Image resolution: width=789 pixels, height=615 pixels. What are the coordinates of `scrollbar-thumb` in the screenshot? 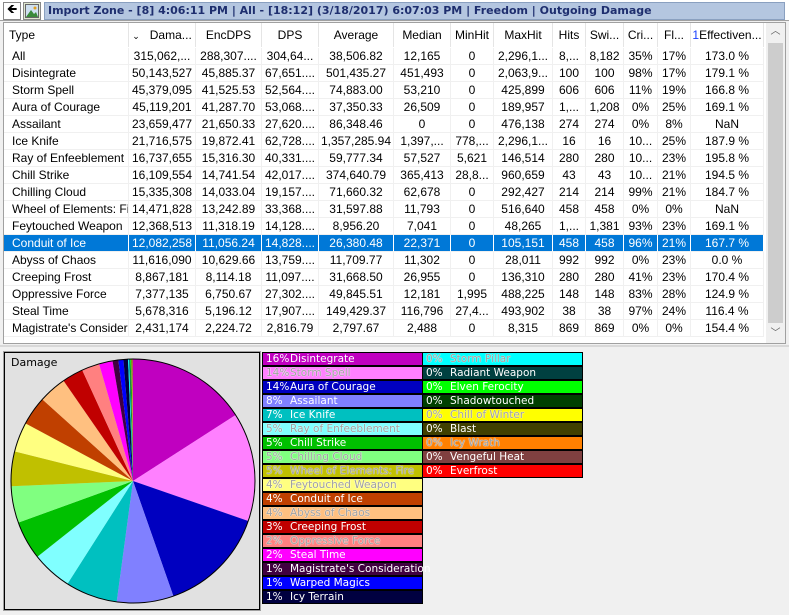 It's located at (775, 183).